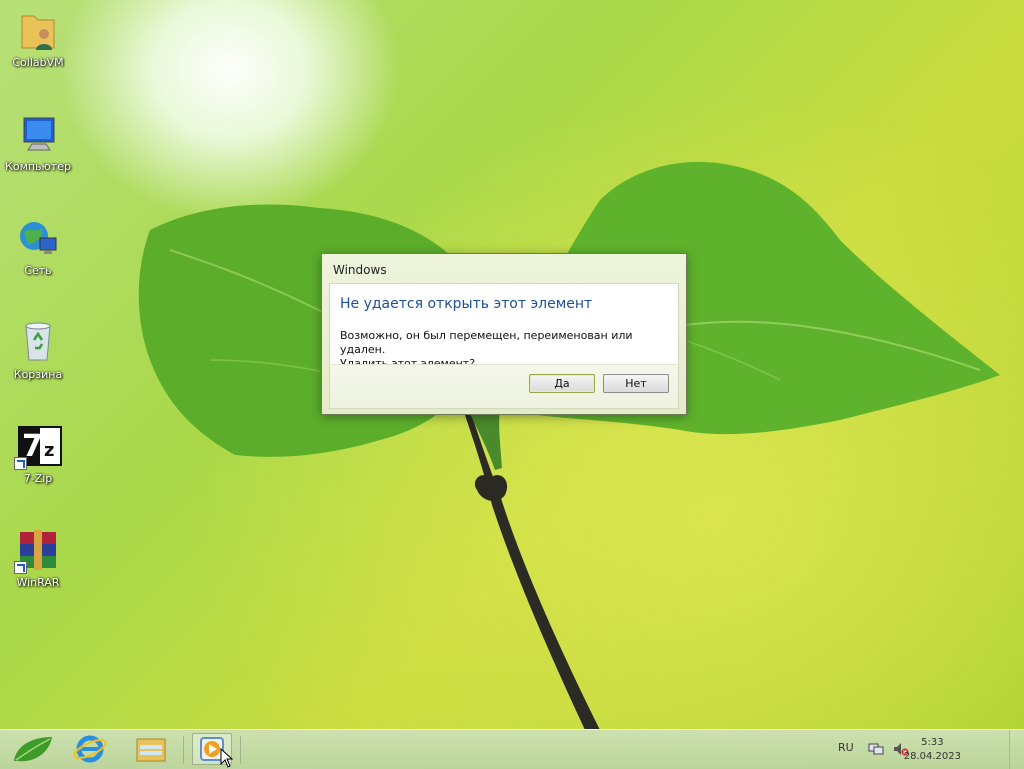  What do you see at coordinates (562, 383) in the screenshot?
I see `yes-button: Да` at bounding box center [562, 383].